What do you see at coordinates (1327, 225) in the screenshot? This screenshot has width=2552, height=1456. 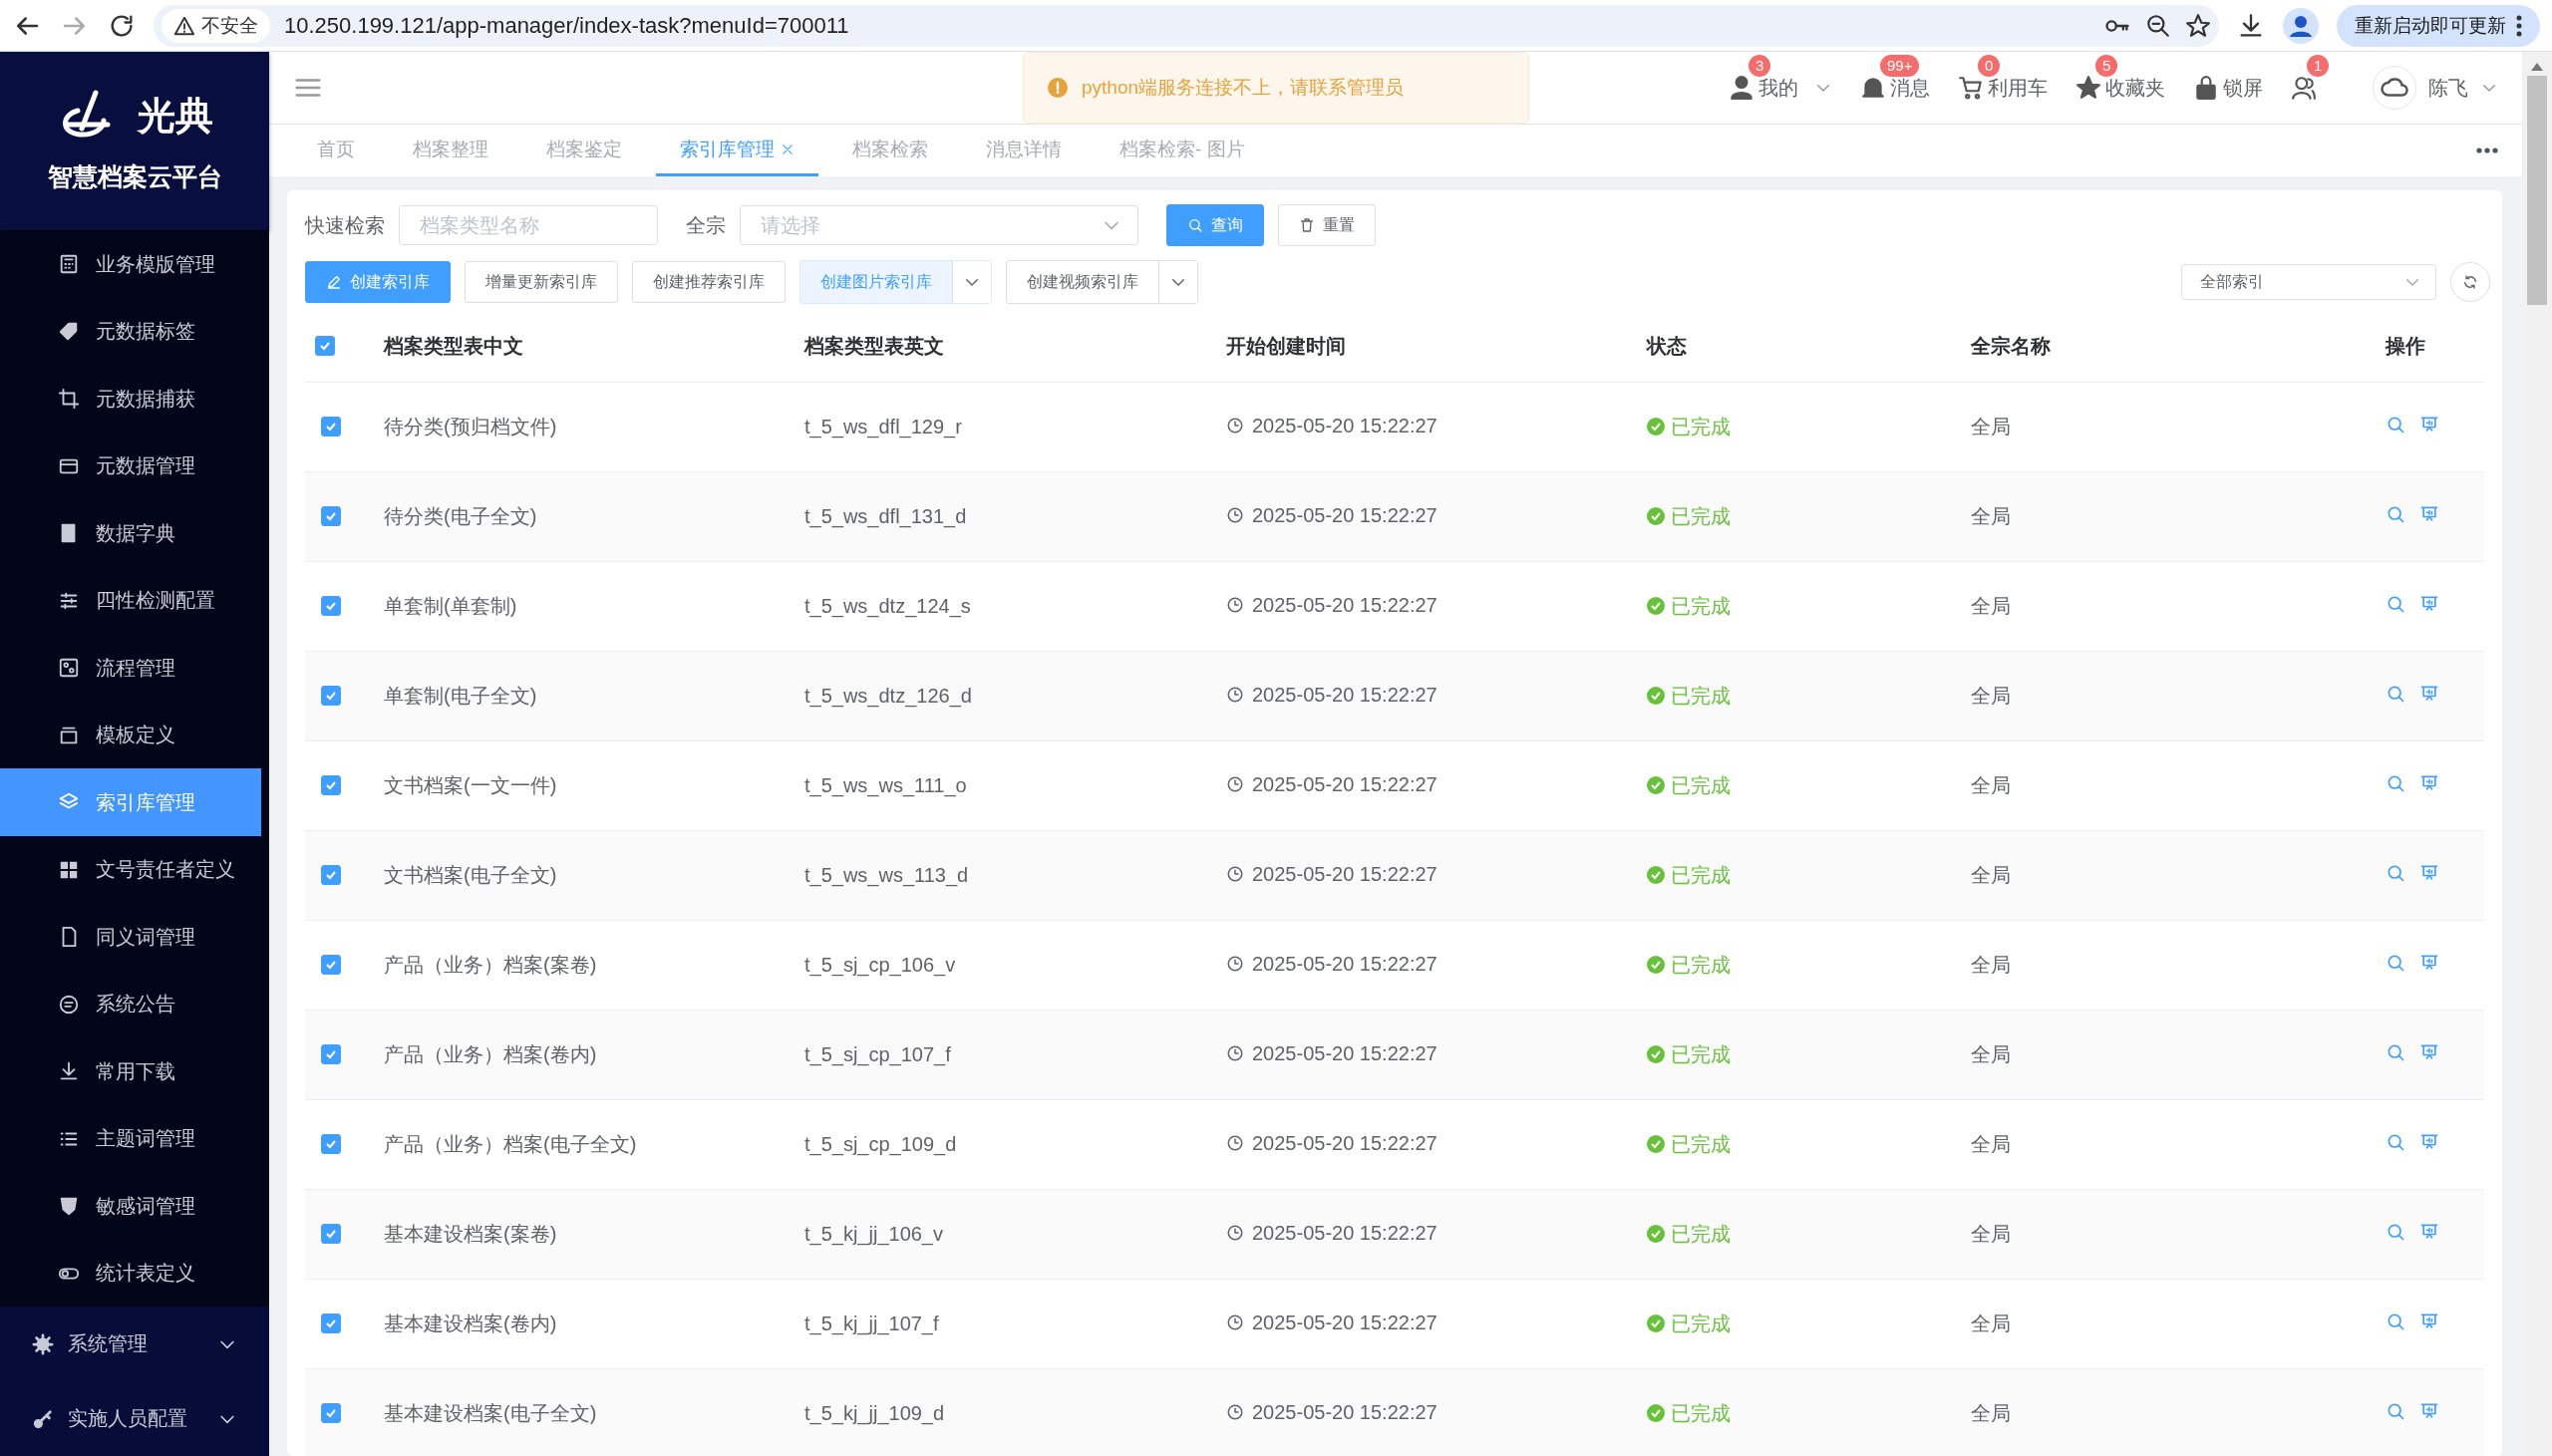 I see `reset-button: 重置` at bounding box center [1327, 225].